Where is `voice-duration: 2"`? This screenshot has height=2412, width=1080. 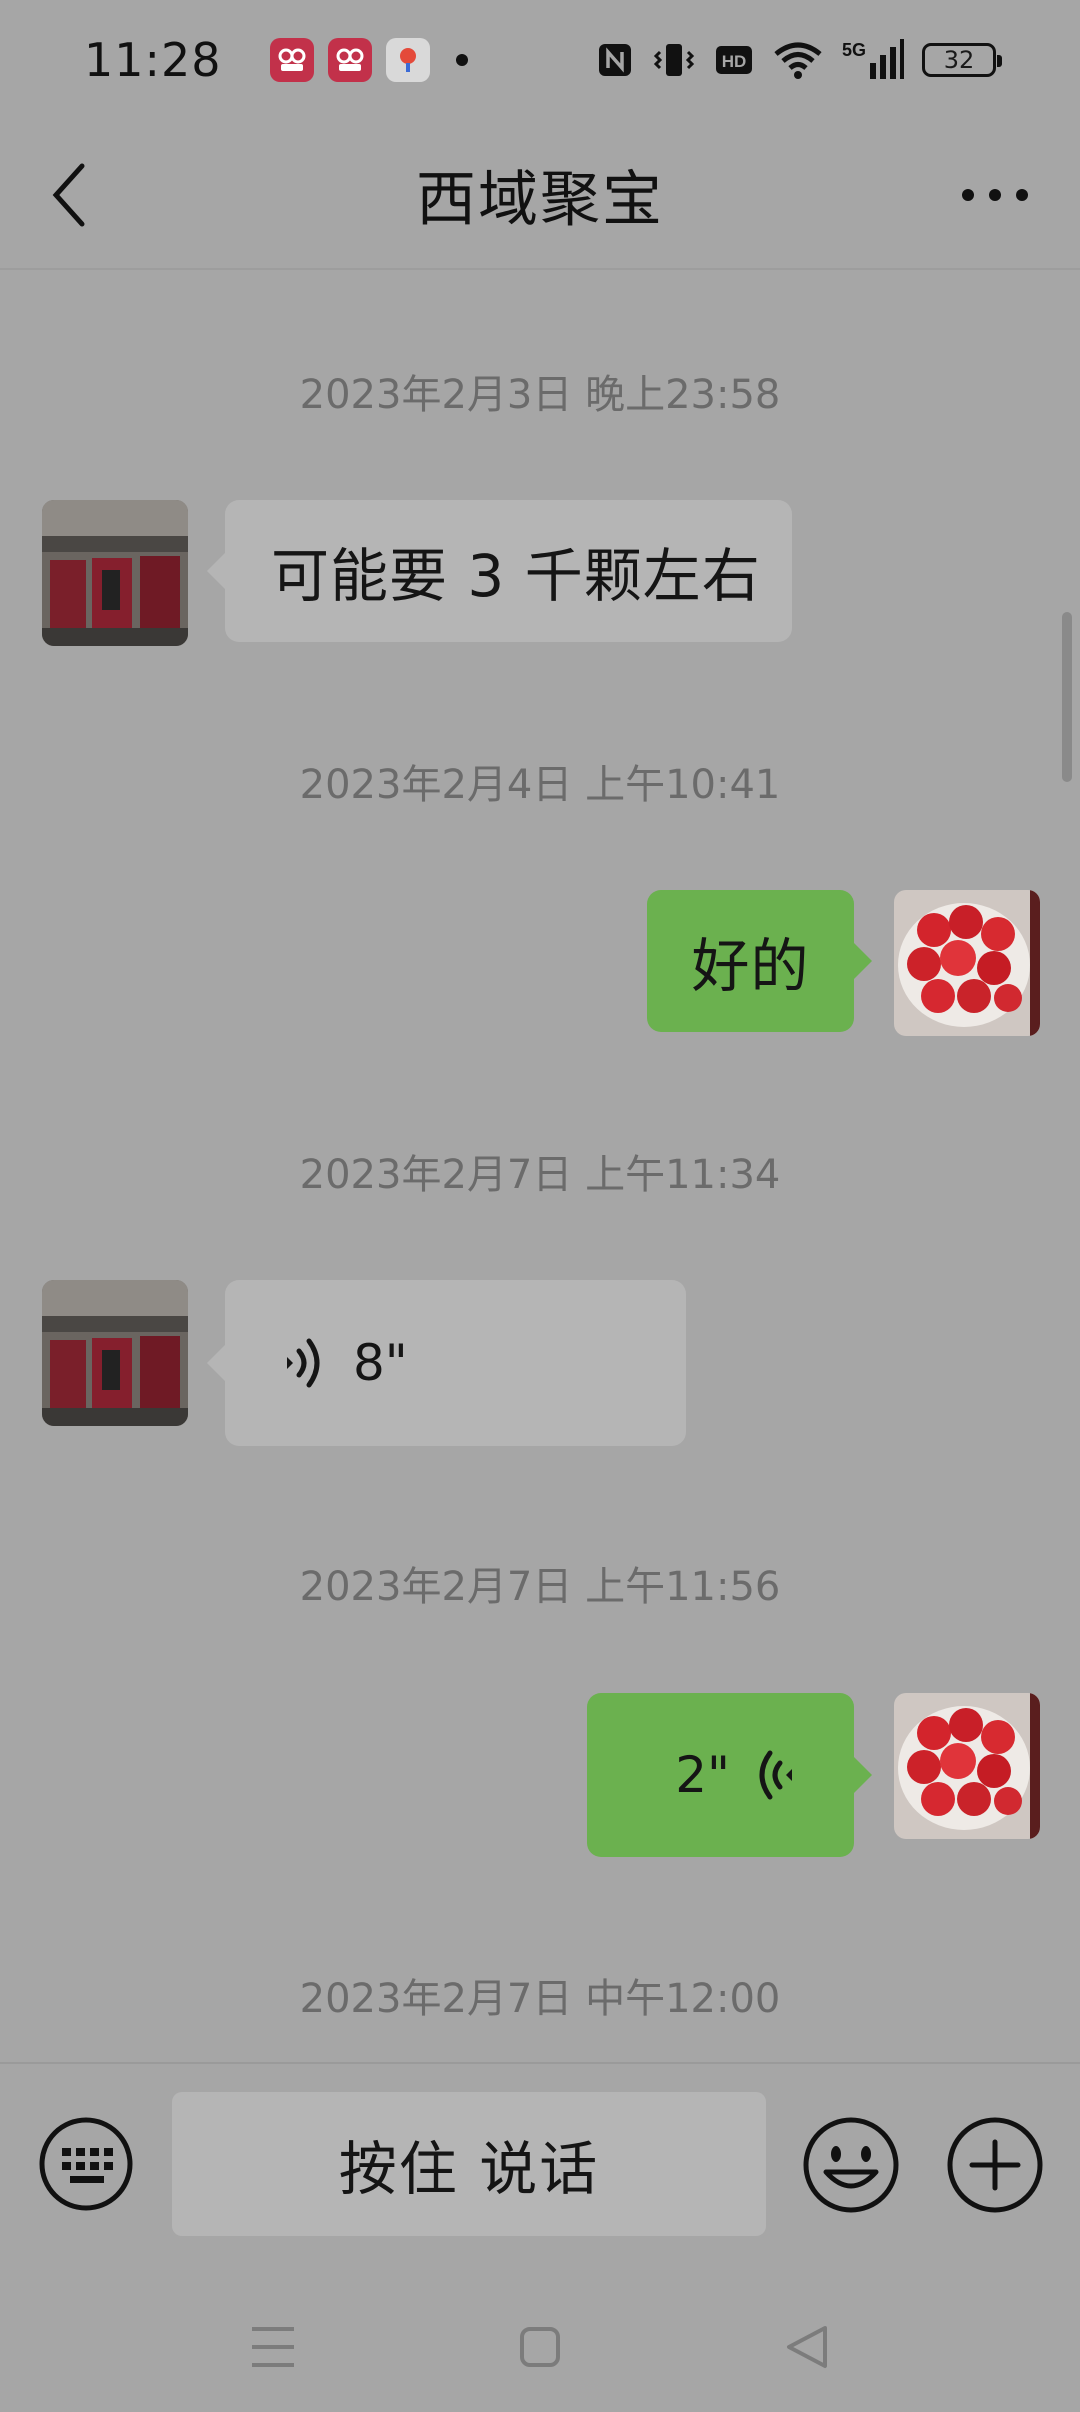 voice-duration: 2" is located at coordinates (702, 1775).